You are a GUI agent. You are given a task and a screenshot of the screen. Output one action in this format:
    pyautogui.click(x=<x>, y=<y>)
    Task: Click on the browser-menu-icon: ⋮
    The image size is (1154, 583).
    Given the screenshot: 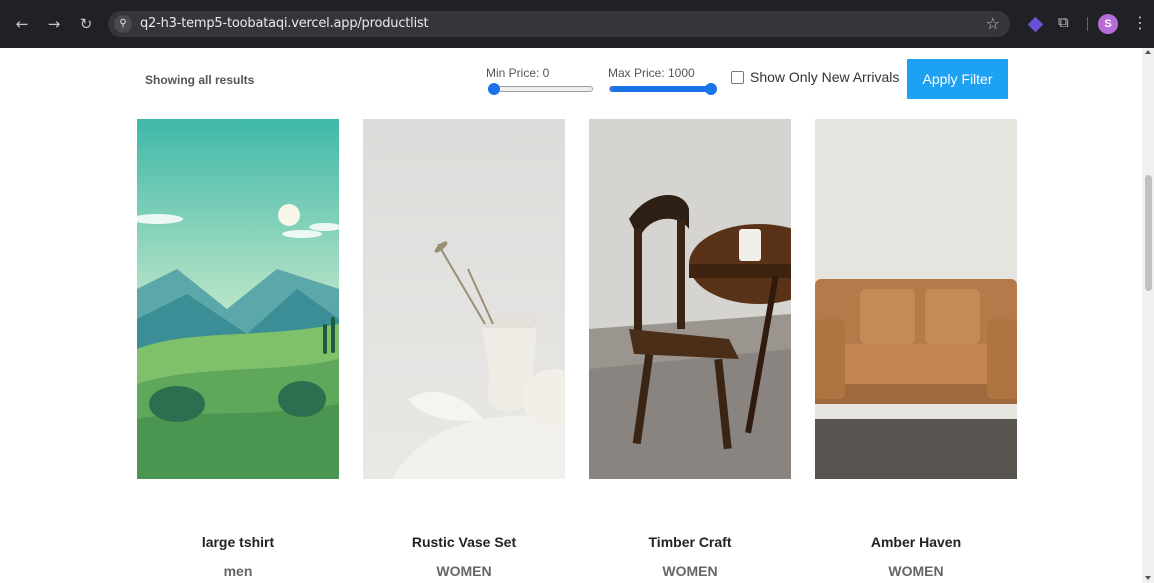 What is the action you would take?
    pyautogui.click(x=1140, y=22)
    